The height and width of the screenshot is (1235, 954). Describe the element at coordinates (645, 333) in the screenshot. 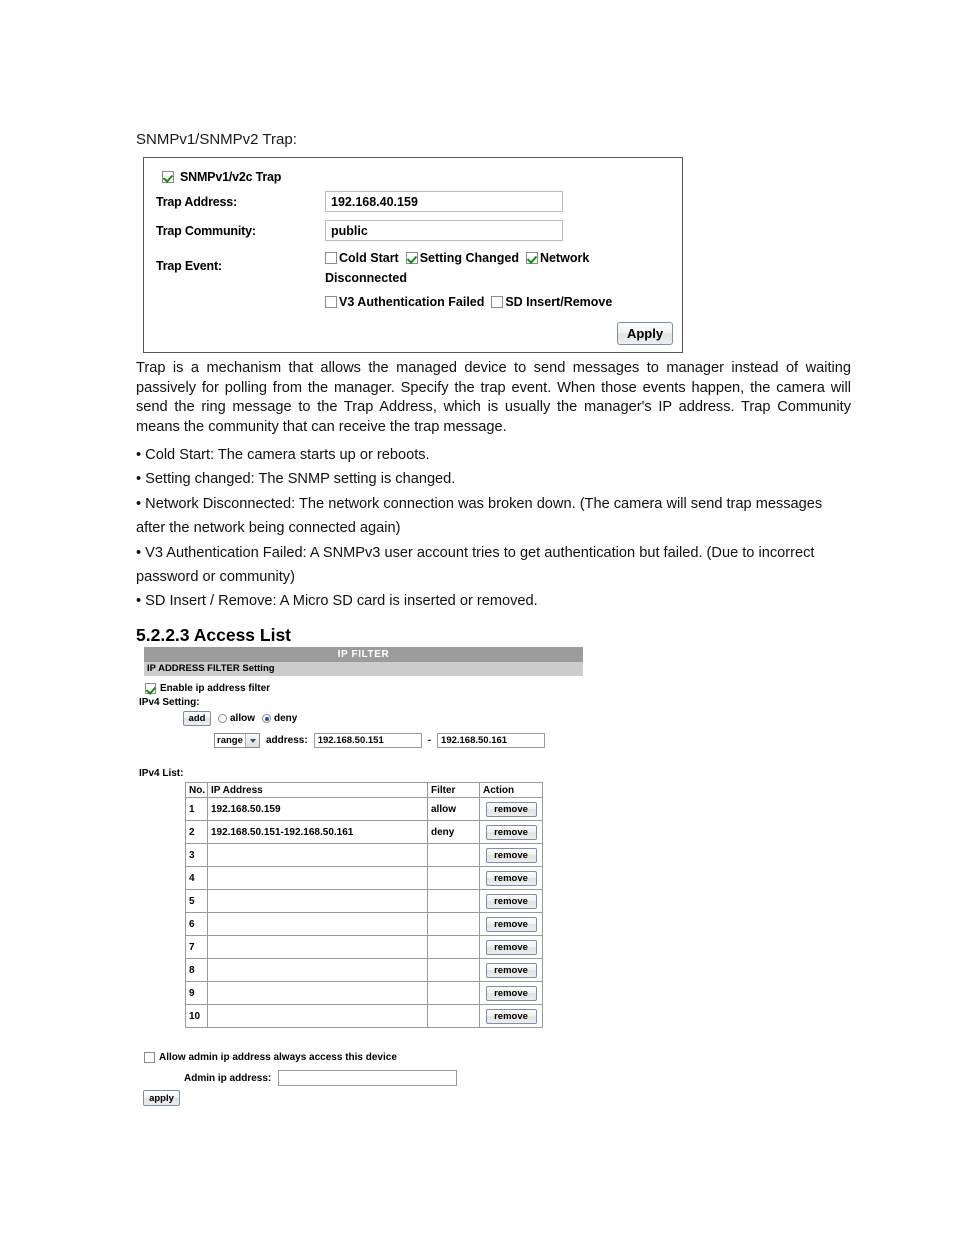

I see `snmp-apply-button: Apply` at that location.